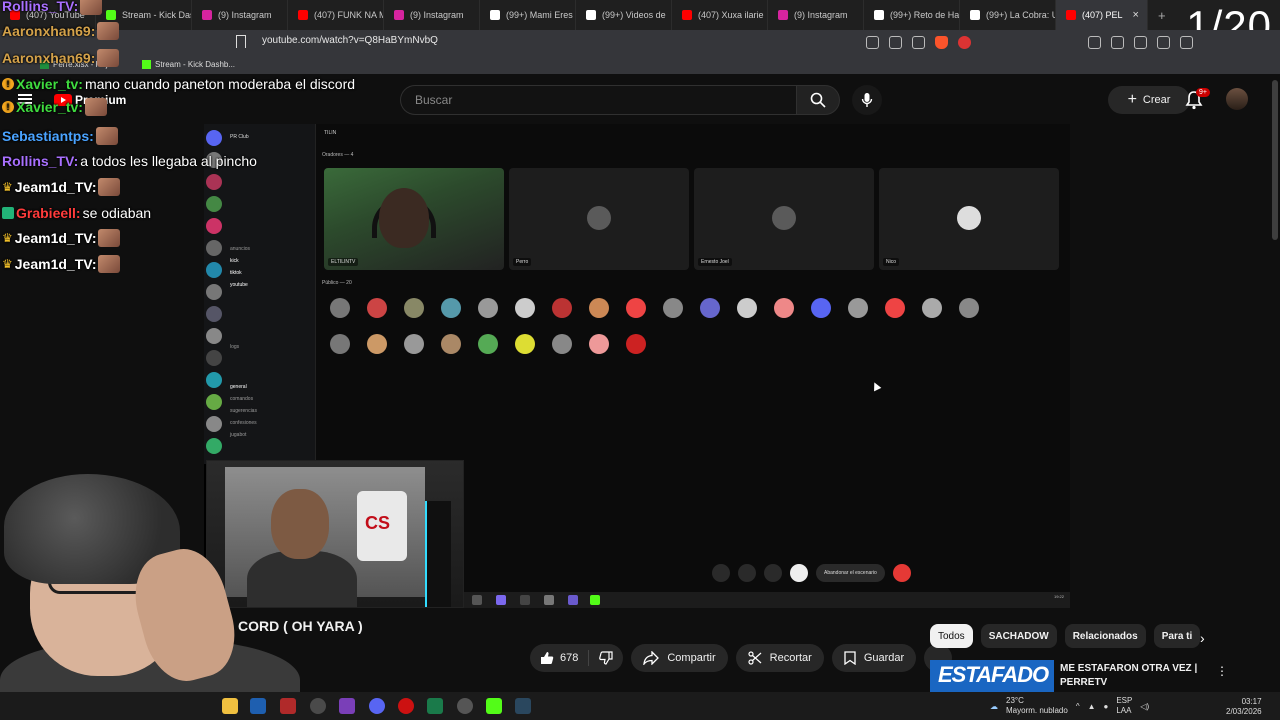  I want to click on weather-widget: 23°C Mayorm. nublado, so click(1037, 706).